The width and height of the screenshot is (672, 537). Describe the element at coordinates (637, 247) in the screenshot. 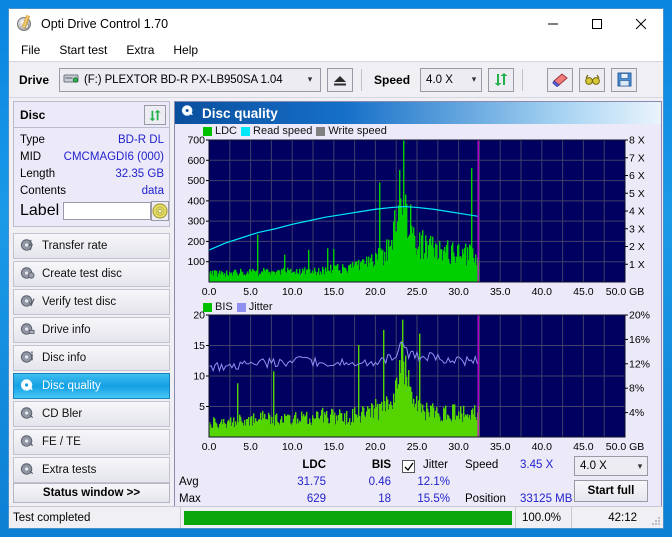

I see `svg-text: 2 X` at that location.